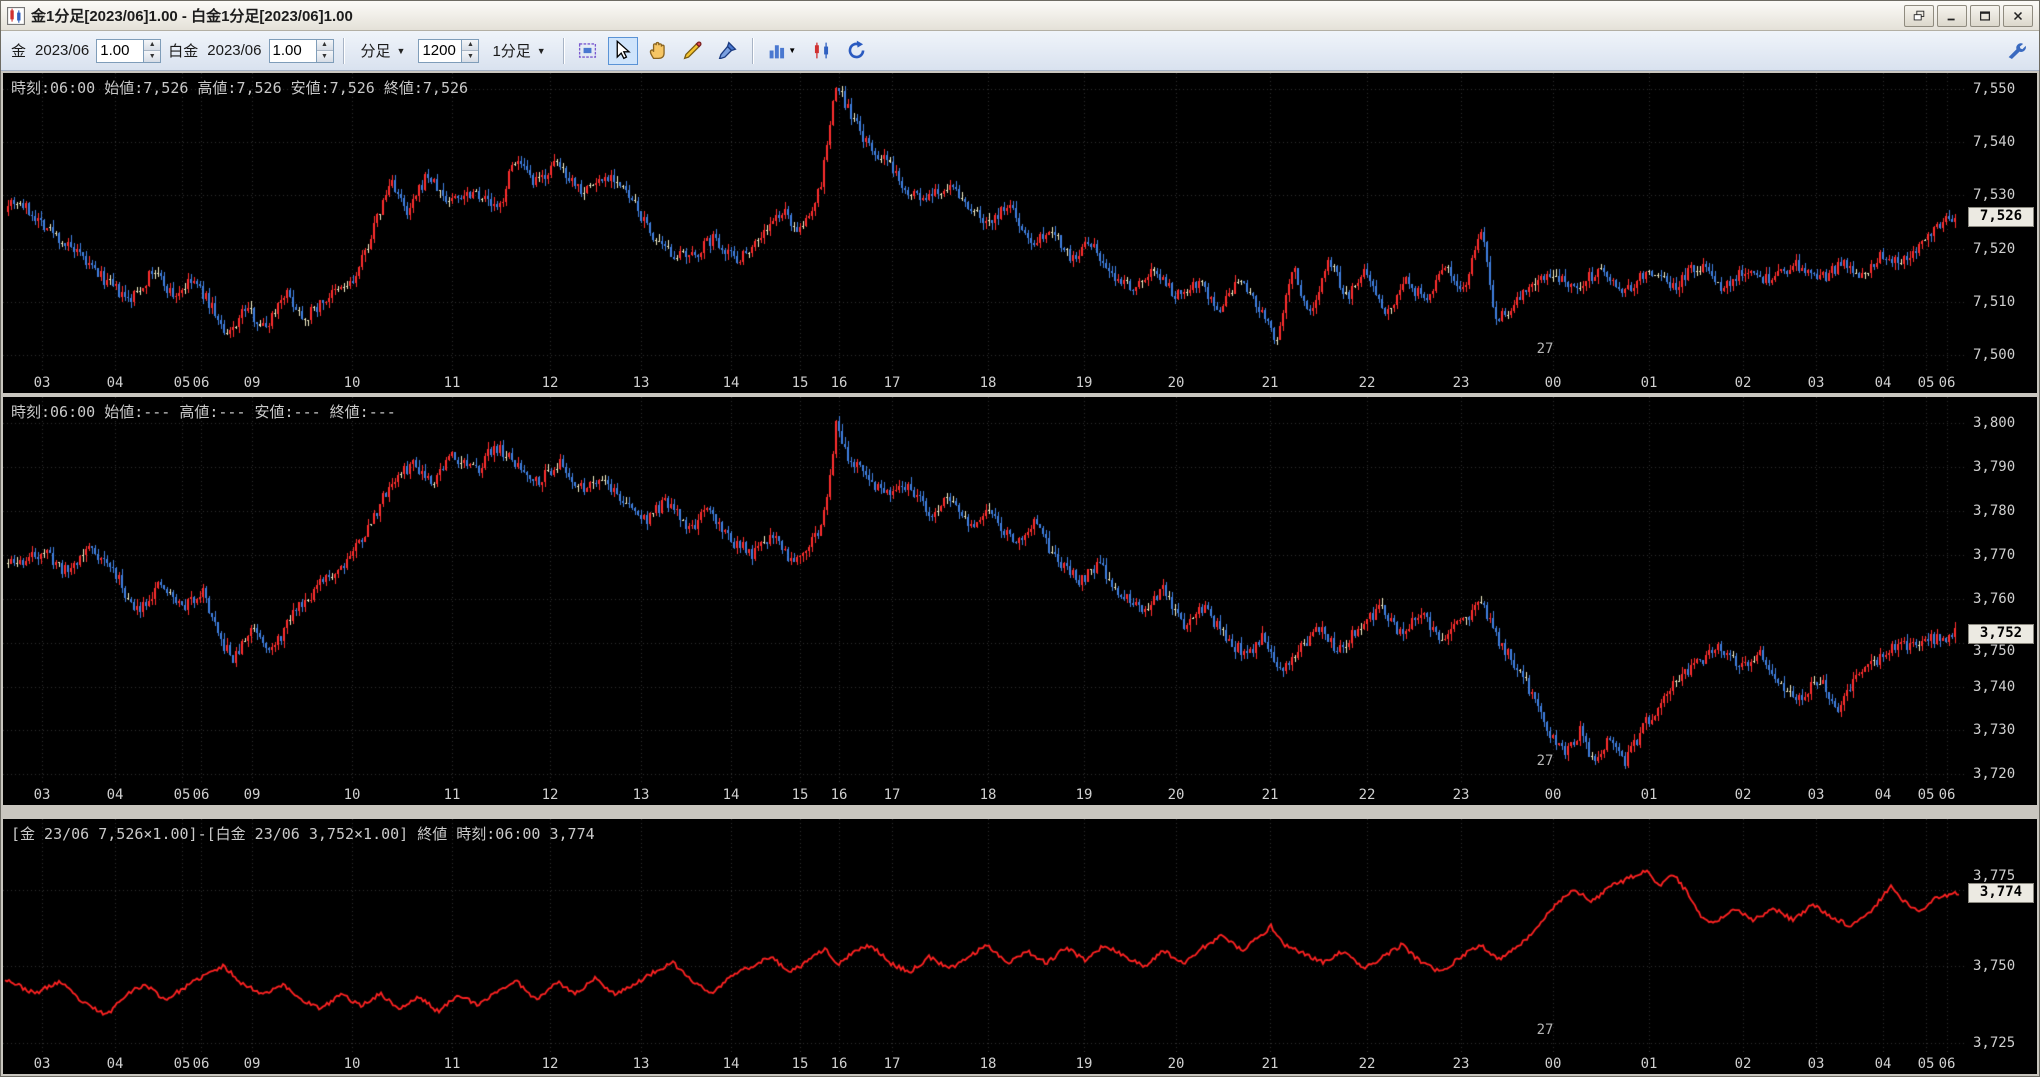 This screenshot has height=1077, width=2040. Describe the element at coordinates (2001, 217) in the screenshot. I see `gold-last-price-badge: 7,526` at that location.